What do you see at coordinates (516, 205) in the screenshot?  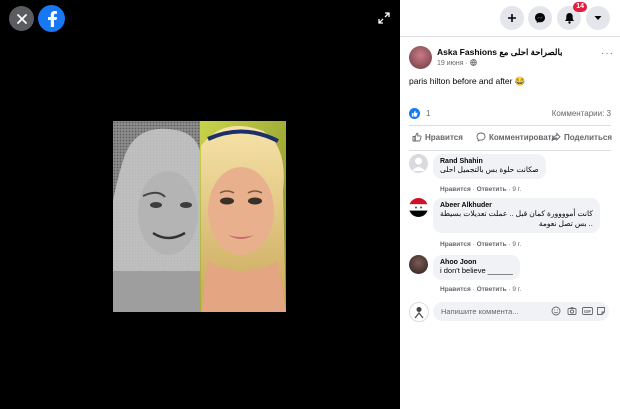 I see `commenter-name: Abeer Alkhuder` at bounding box center [516, 205].